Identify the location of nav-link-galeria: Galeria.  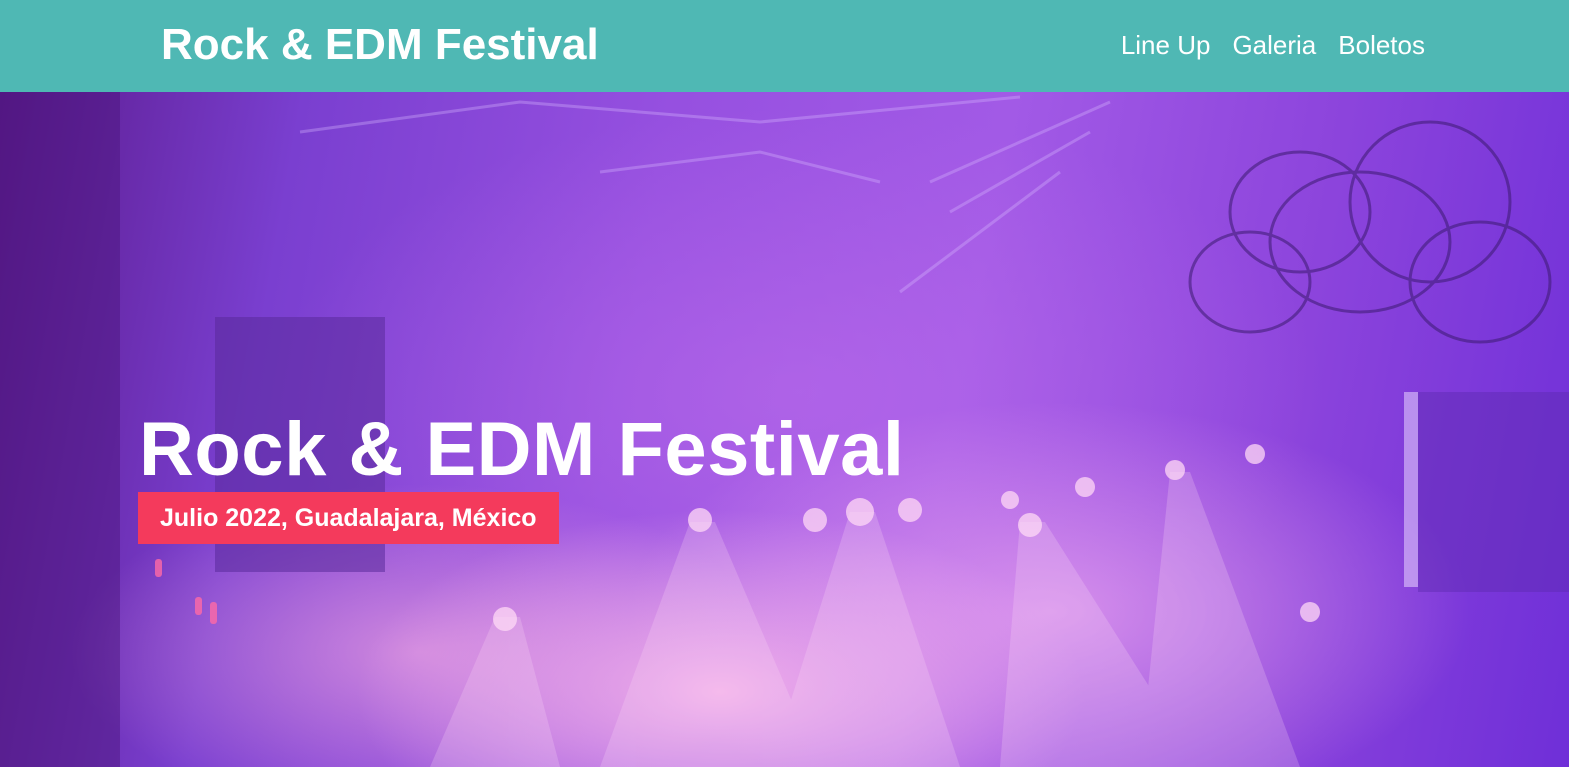
(1274, 45).